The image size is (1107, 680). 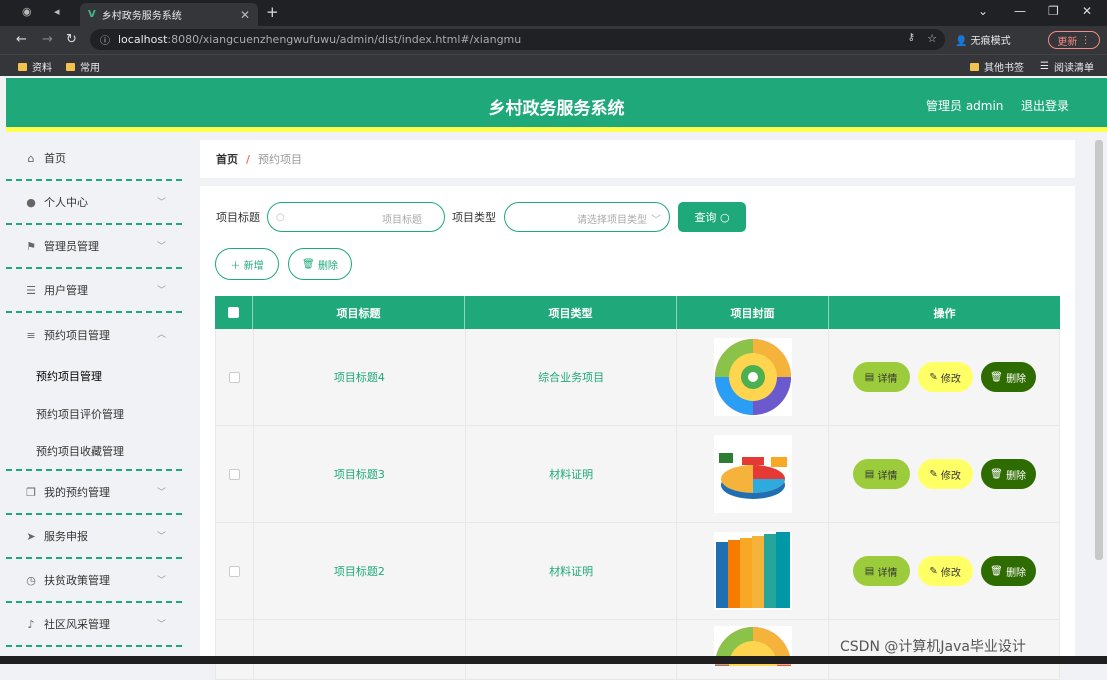 What do you see at coordinates (1020, 11) in the screenshot?
I see `minimize-icon: —` at bounding box center [1020, 11].